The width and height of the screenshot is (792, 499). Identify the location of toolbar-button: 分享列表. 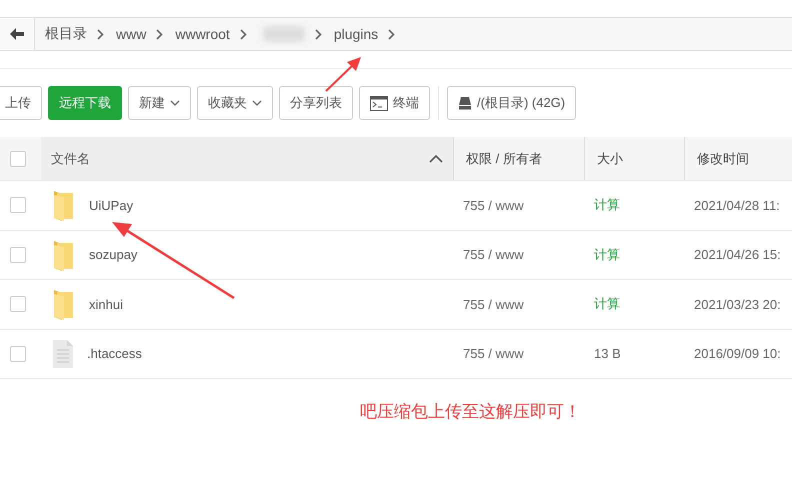
(316, 103).